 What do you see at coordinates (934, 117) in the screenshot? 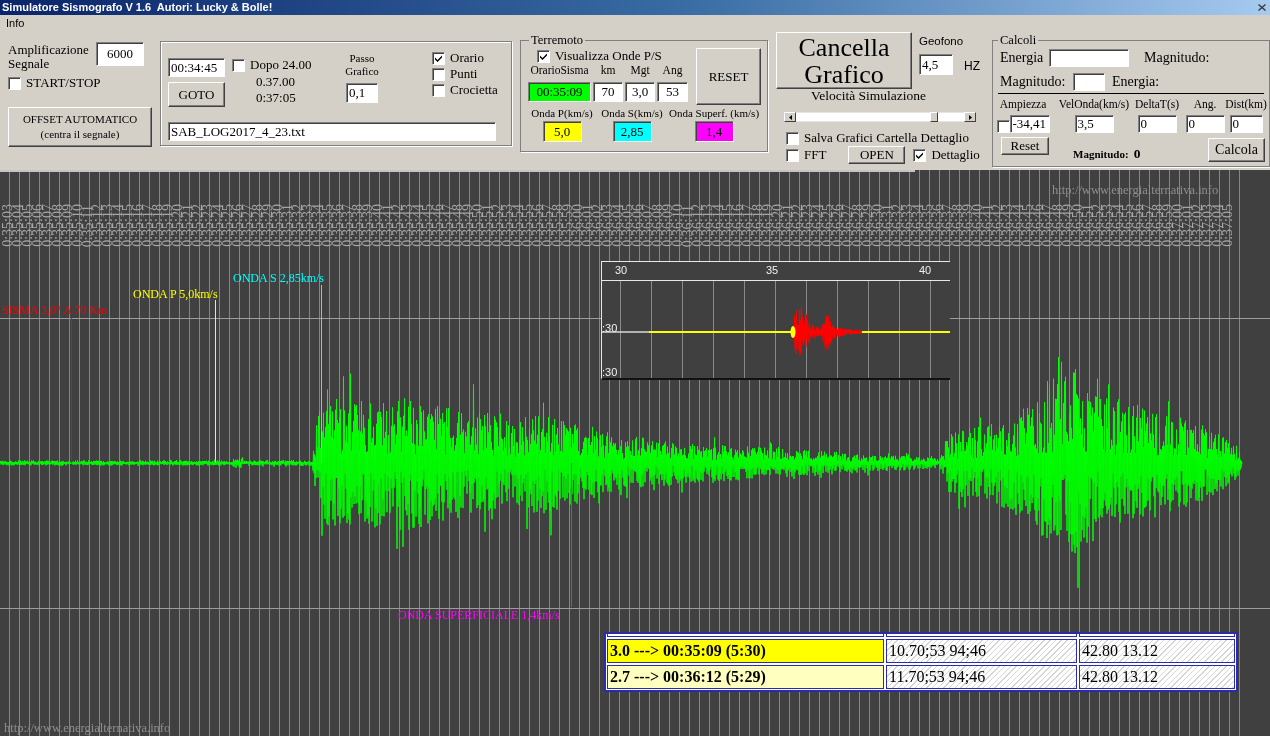
I see `slider-thumb` at bounding box center [934, 117].